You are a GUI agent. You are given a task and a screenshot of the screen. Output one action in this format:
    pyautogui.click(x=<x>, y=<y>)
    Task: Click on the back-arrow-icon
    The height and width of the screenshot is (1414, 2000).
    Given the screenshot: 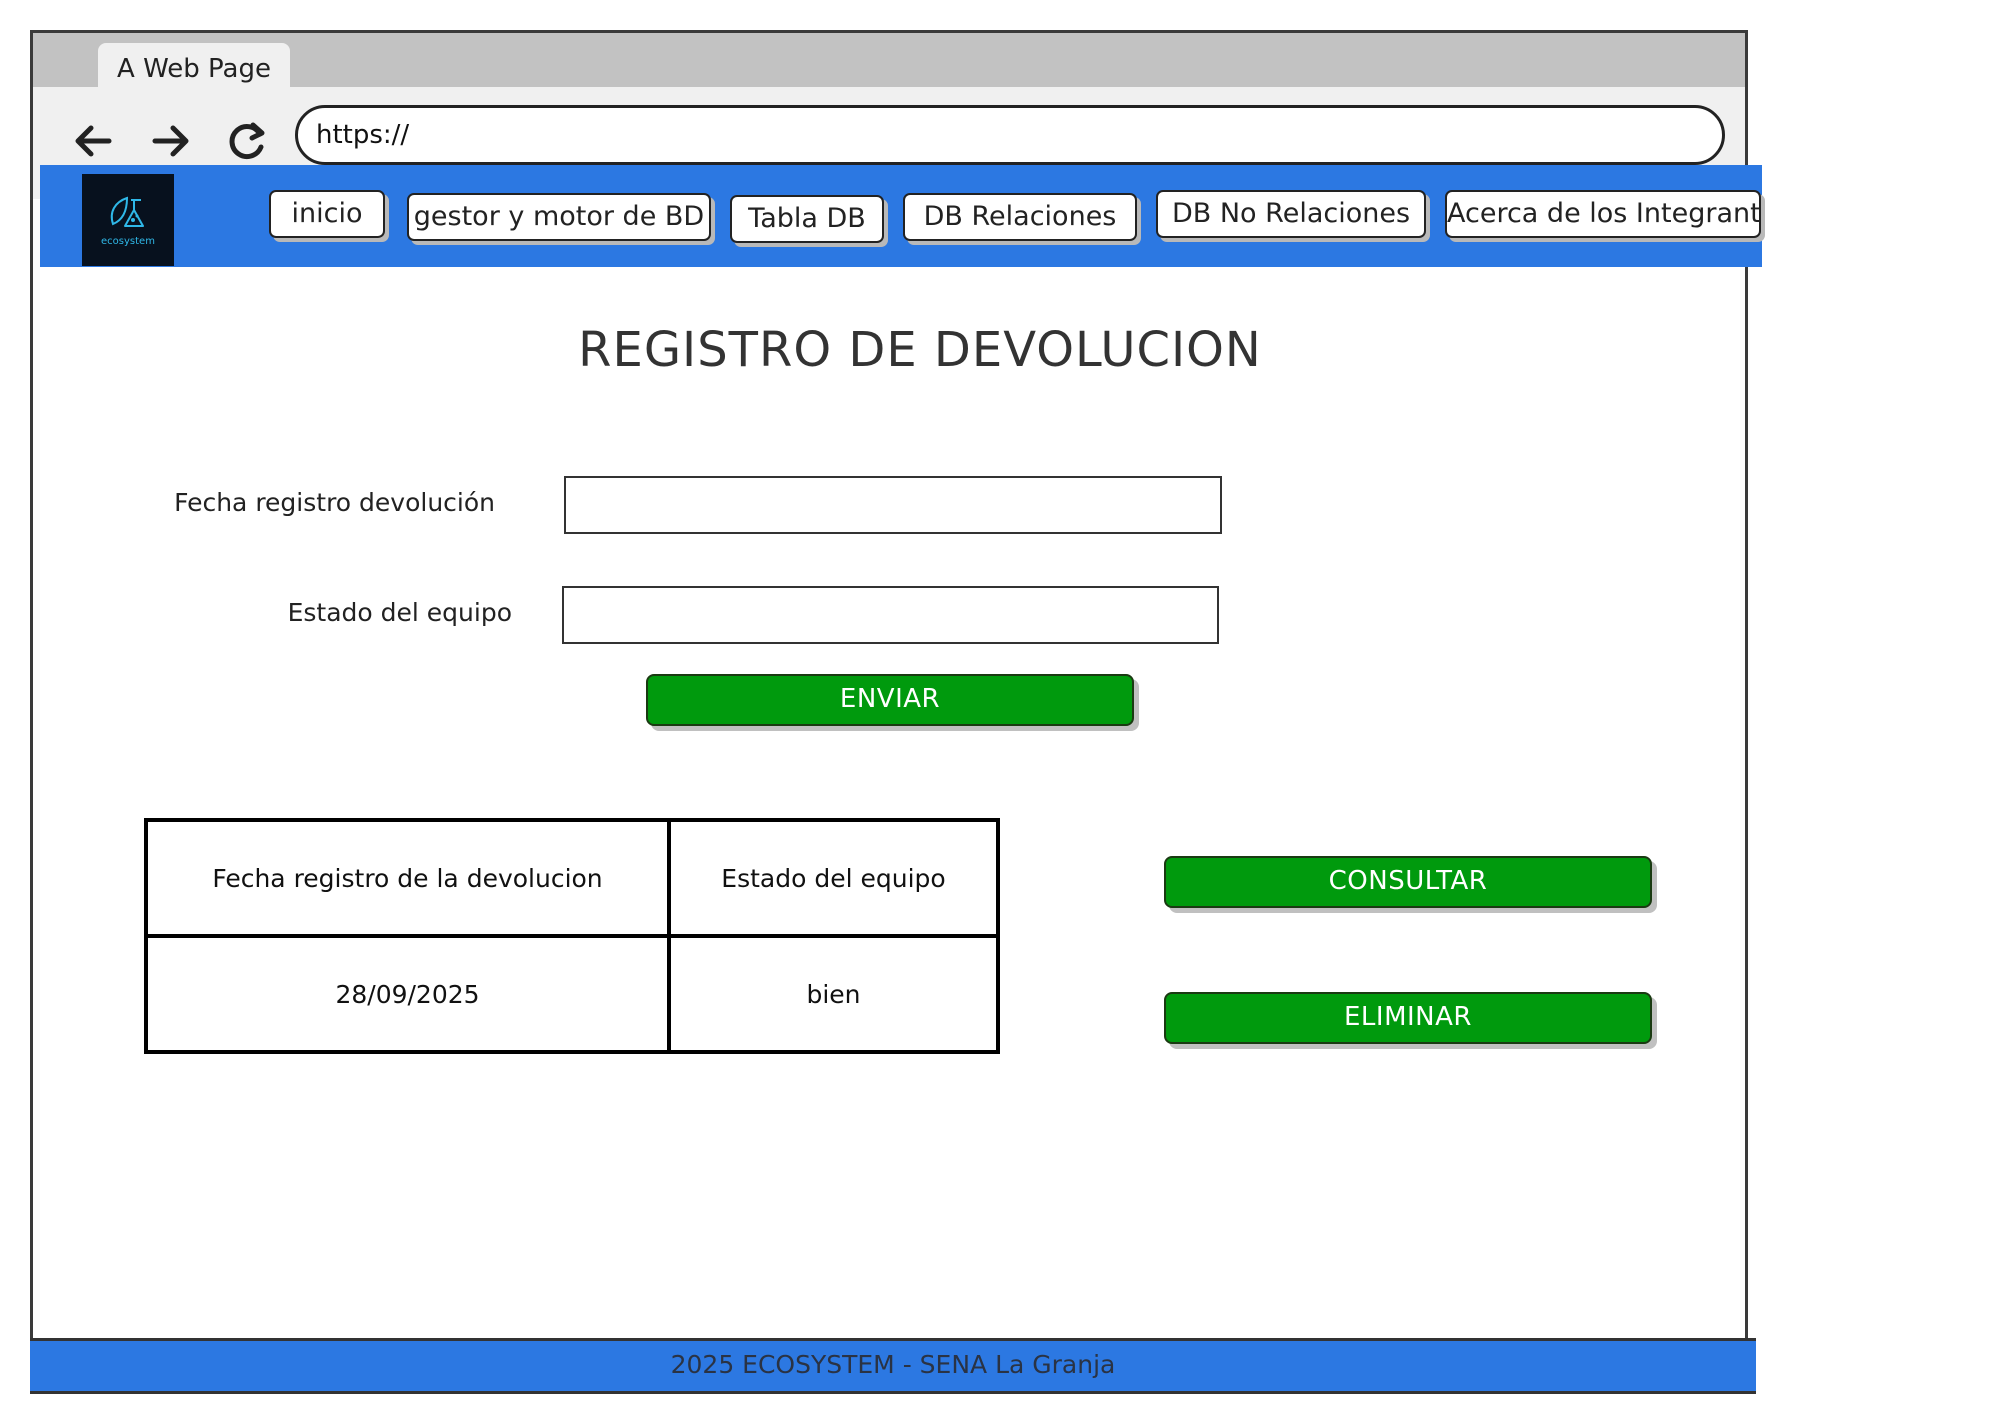 What is the action you would take?
    pyautogui.click(x=93, y=141)
    